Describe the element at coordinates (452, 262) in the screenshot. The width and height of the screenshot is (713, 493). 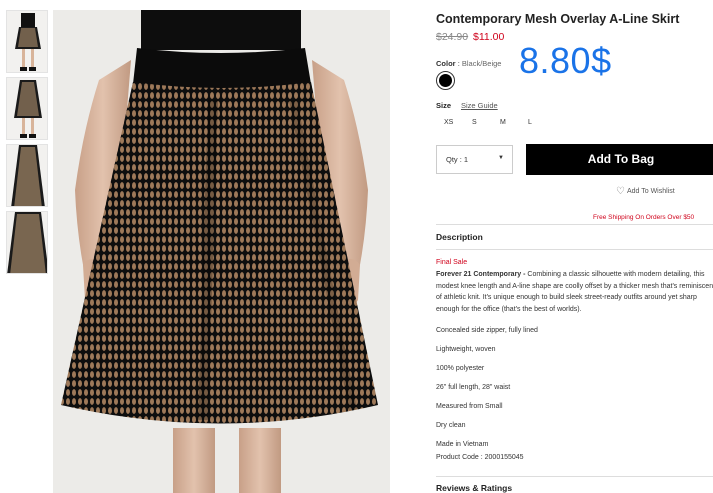
I see `final-sale-label: Final Sale` at that location.